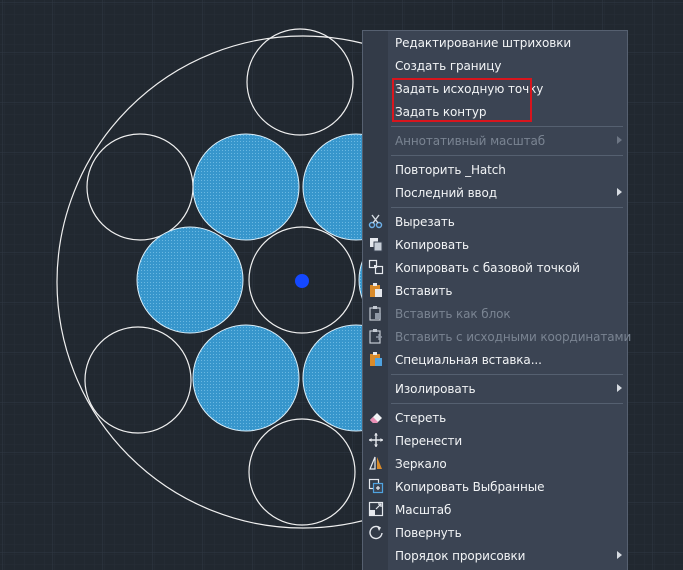  What do you see at coordinates (448, 65) in the screenshot?
I see `menu-item-label: Создать границу` at bounding box center [448, 65].